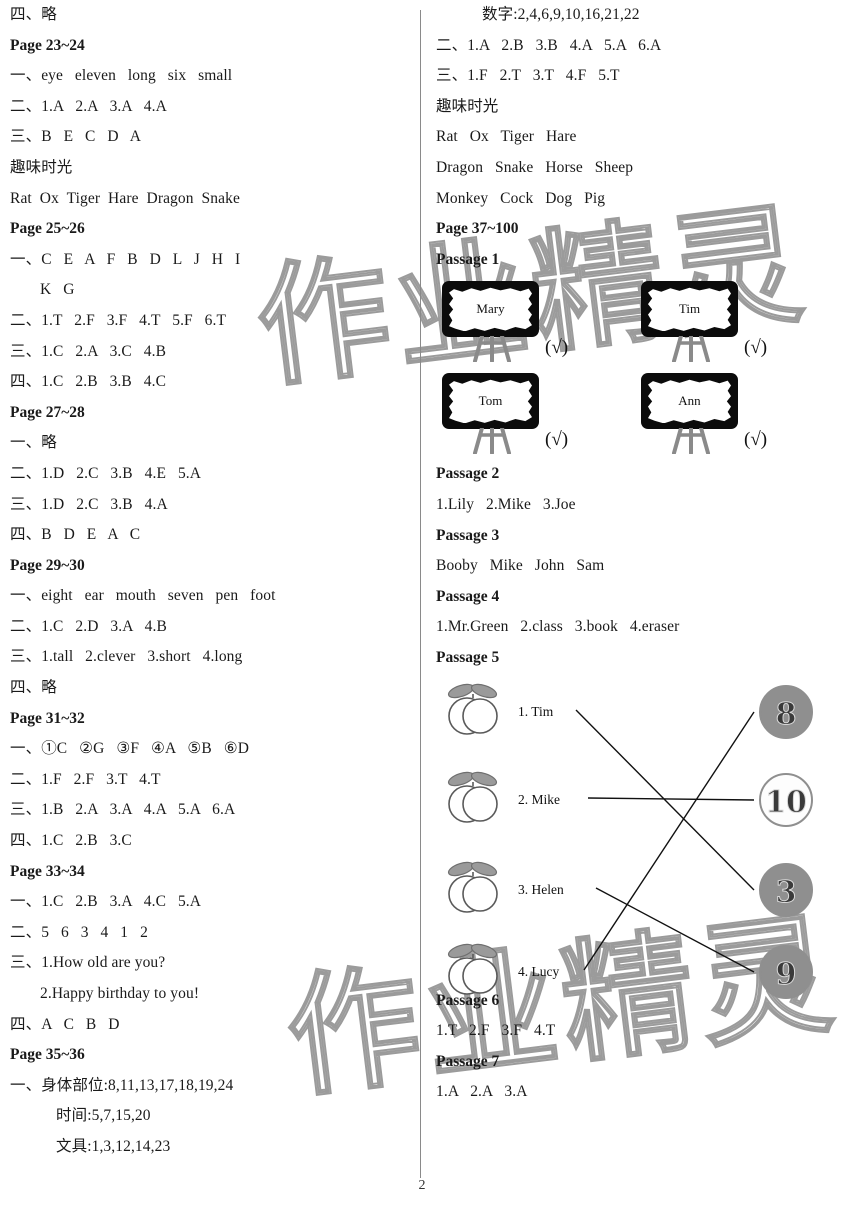 The width and height of the screenshot is (844, 1214). I want to click on chalk-area: Mary, so click(490, 309).